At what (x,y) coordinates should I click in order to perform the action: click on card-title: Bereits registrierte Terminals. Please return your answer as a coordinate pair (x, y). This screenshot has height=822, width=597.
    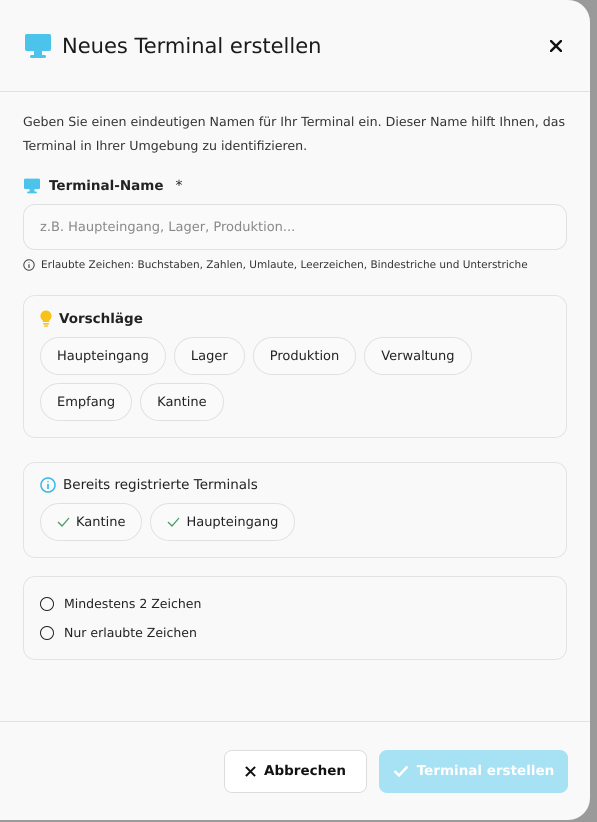
    Looking at the image, I should click on (160, 485).